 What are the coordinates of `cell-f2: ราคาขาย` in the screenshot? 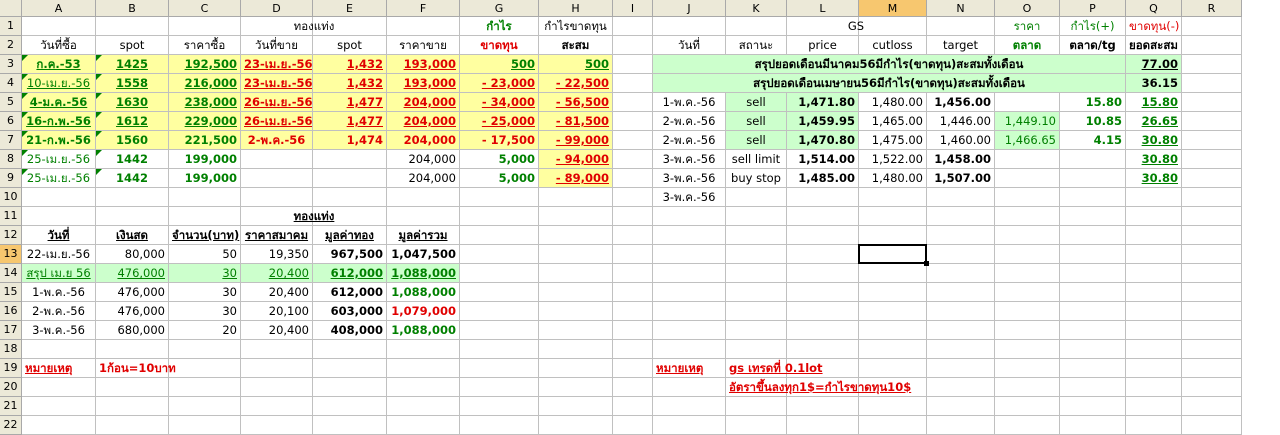 It's located at (423, 45).